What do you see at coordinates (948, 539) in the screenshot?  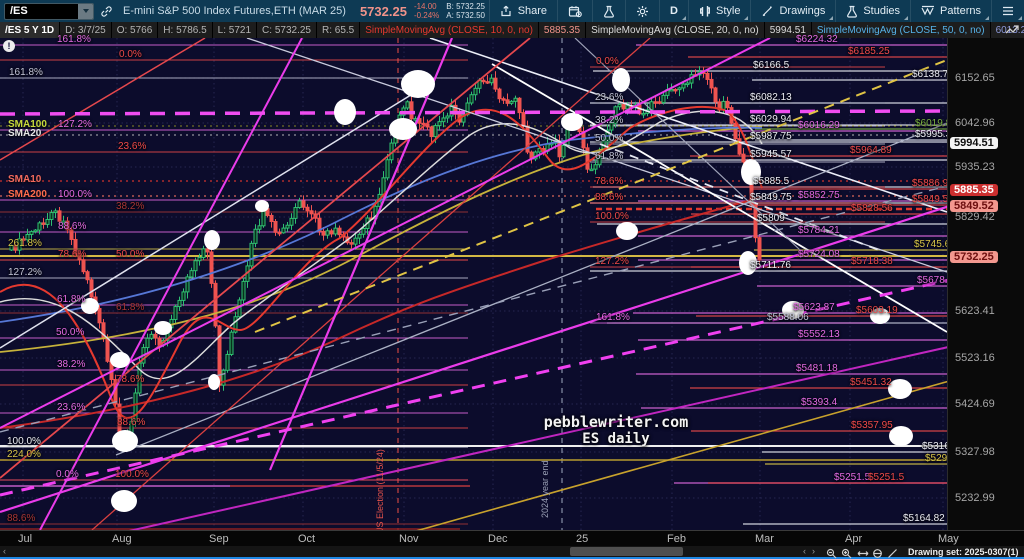 I see `time-tick: May` at bounding box center [948, 539].